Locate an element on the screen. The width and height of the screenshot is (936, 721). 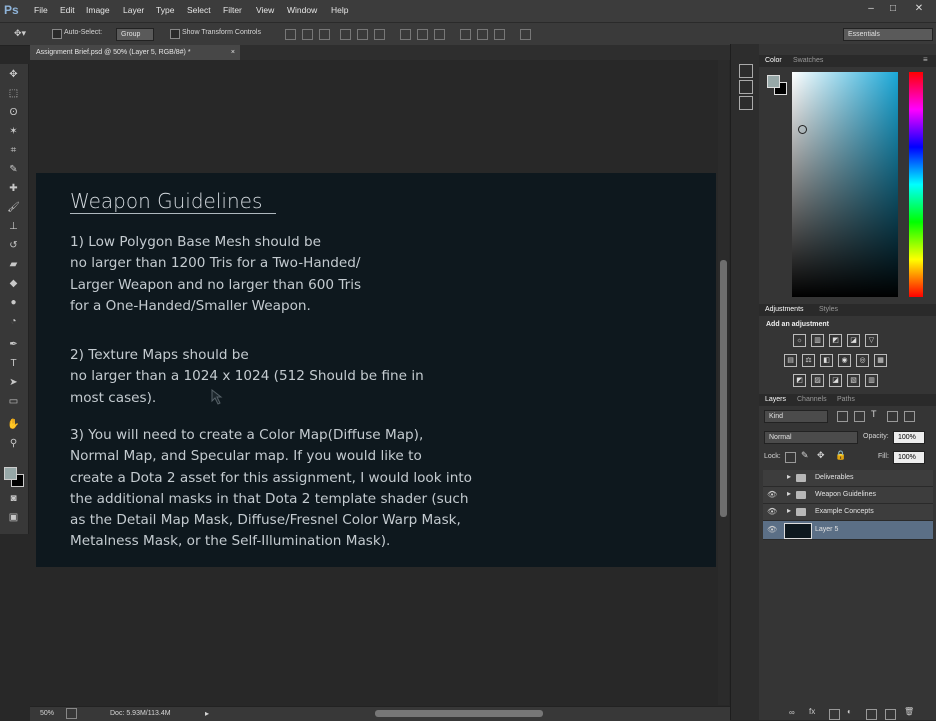
menu-file: File is located at coordinates (41, 10).